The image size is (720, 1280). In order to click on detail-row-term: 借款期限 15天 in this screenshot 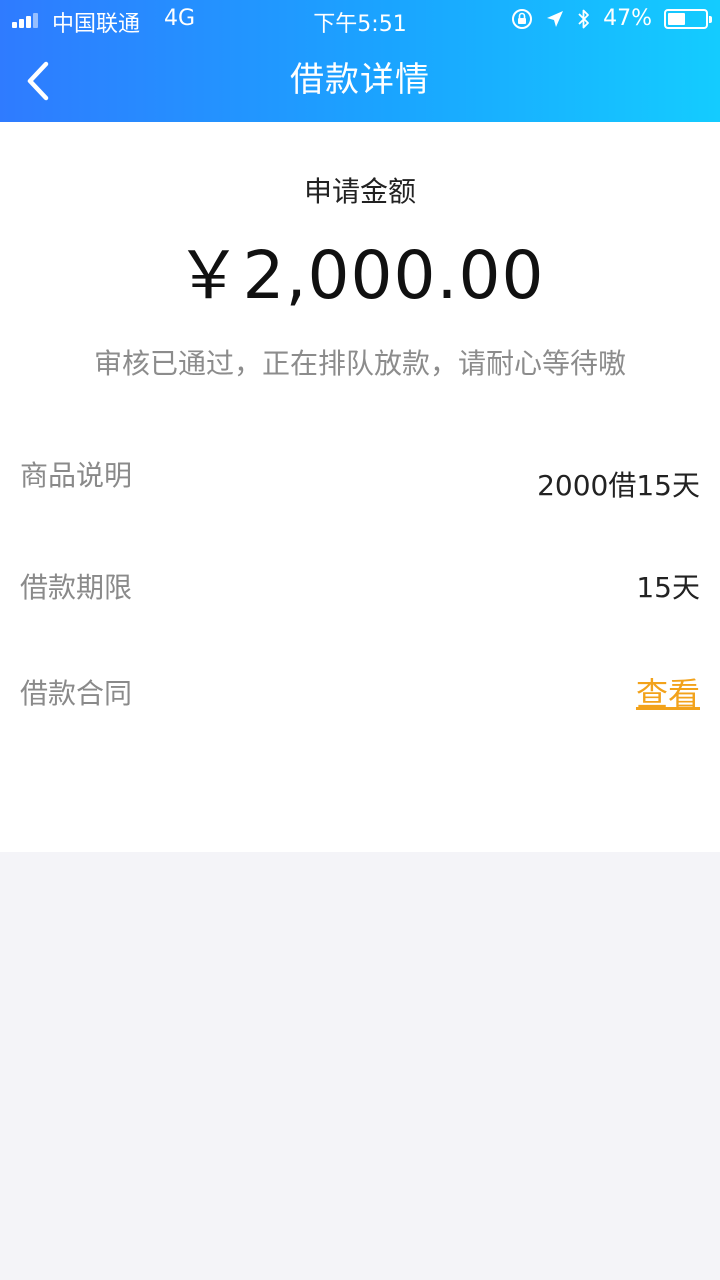, I will do `click(360, 588)`.